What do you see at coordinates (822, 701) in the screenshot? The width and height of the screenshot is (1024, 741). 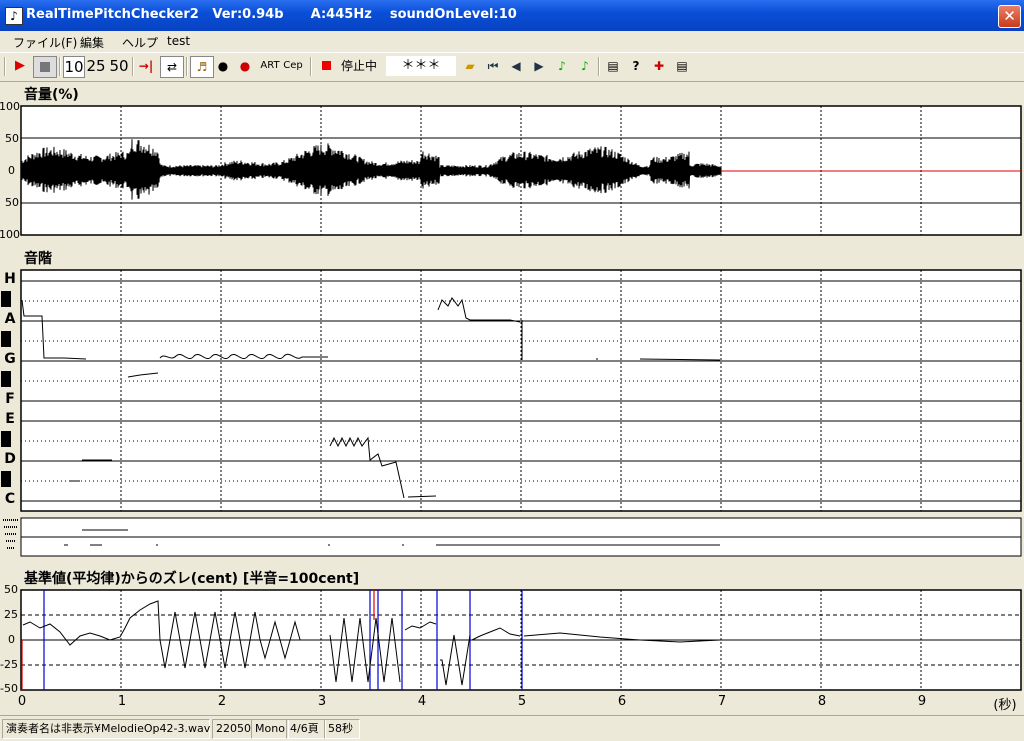 I see `x-tick: 8` at bounding box center [822, 701].